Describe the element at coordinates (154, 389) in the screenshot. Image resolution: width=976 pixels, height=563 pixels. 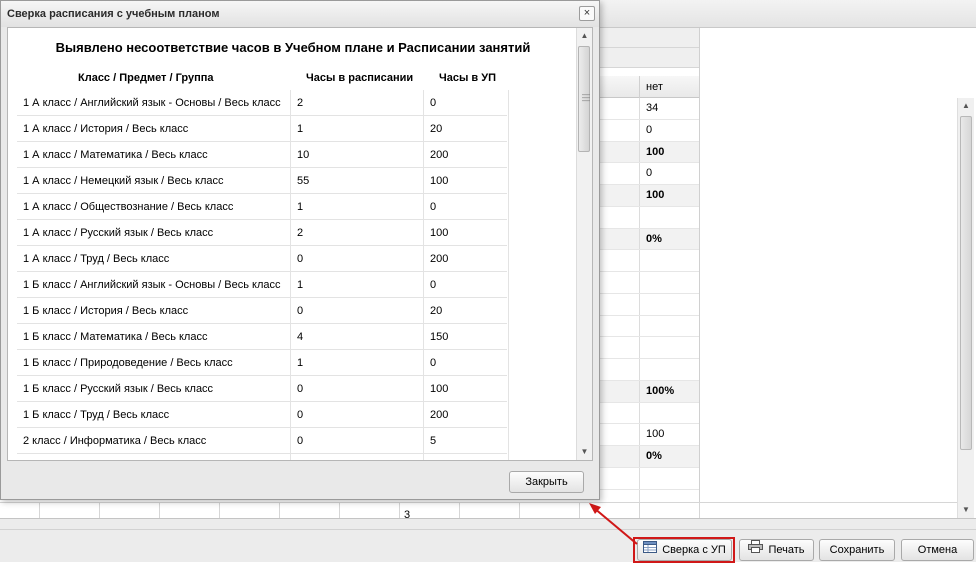
I see `class-subject-cell: 1 Б класс / Русский язык / Весь класс` at that location.